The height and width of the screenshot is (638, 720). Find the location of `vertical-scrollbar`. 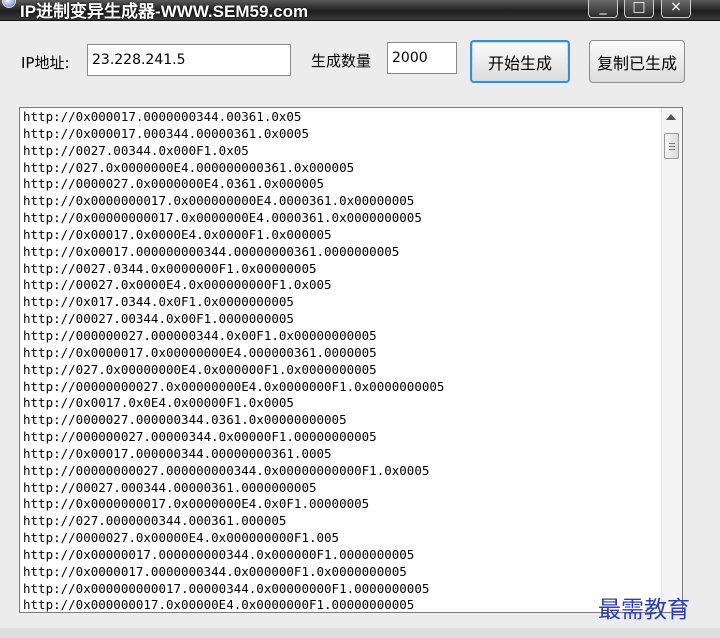

vertical-scrollbar is located at coordinates (671, 360).